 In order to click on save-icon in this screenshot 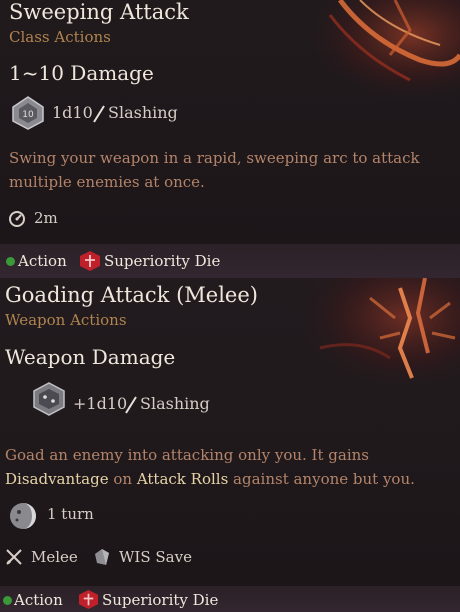, I will do `click(102, 557)`.